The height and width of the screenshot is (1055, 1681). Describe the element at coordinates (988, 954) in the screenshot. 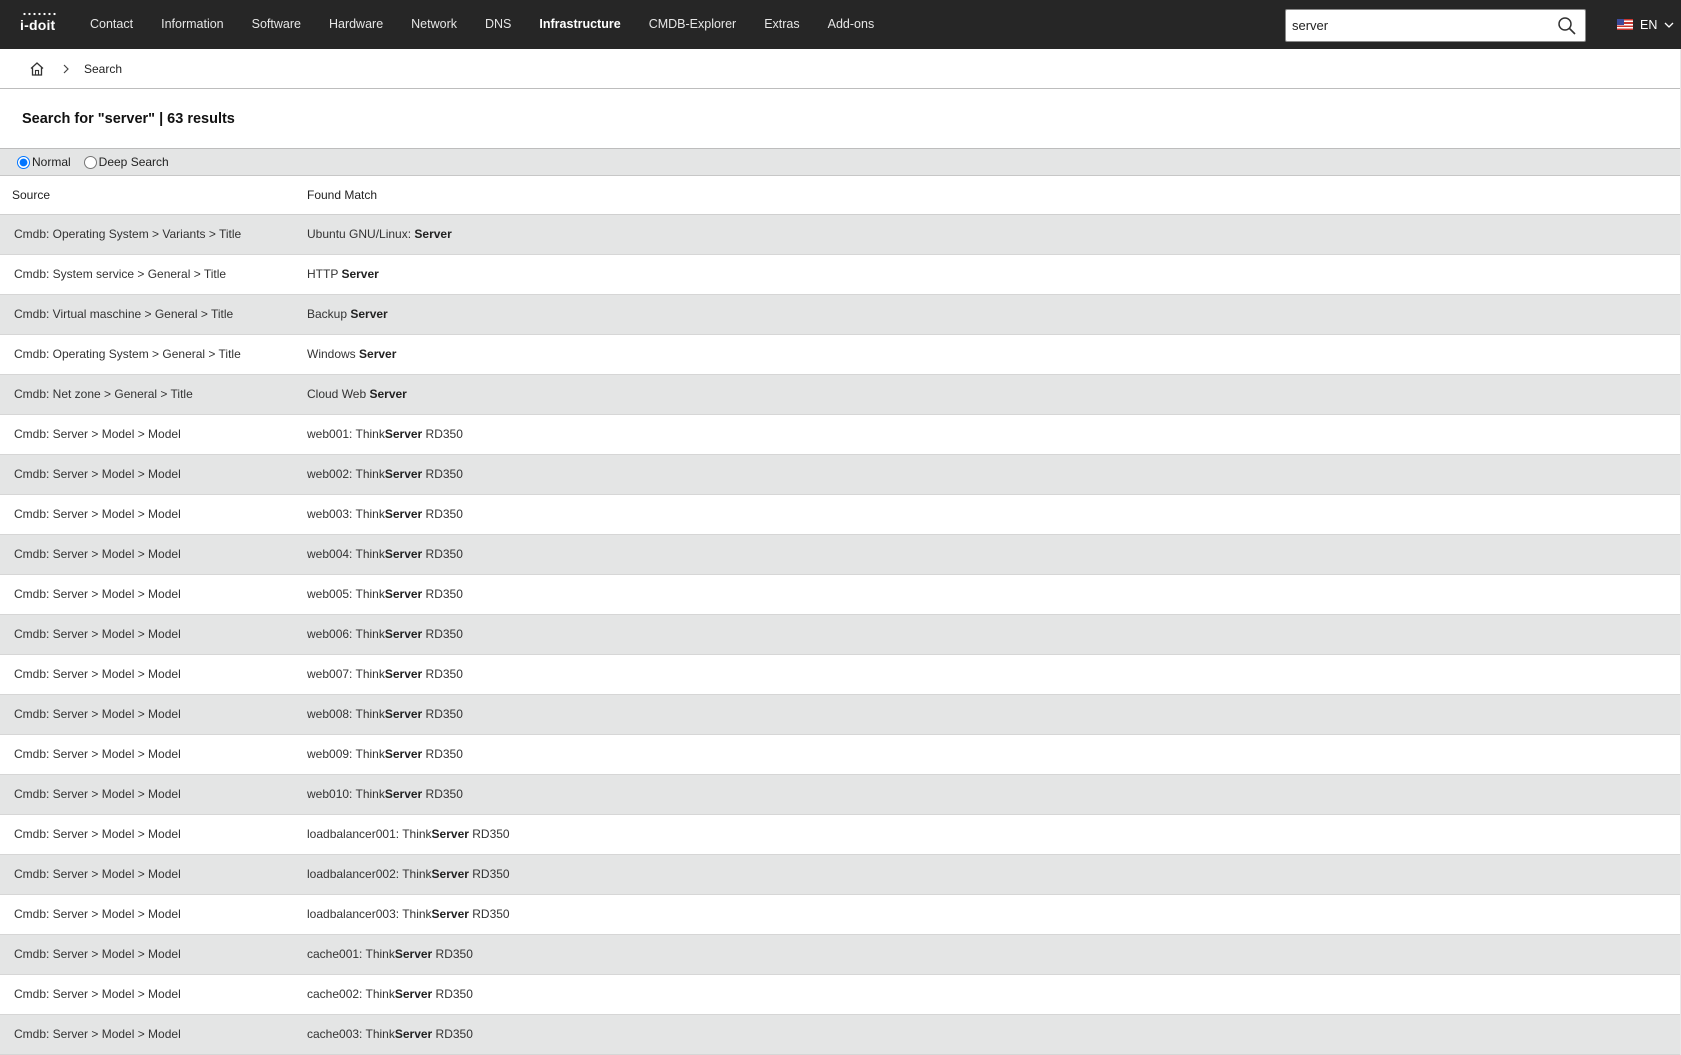

I see `found-match-cell: cache001: ThinkServer RD350` at that location.